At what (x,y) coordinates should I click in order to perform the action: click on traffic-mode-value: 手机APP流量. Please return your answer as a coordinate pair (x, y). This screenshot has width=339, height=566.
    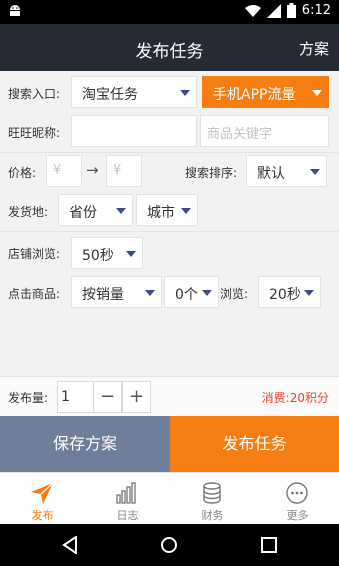
    Looking at the image, I should click on (254, 95).